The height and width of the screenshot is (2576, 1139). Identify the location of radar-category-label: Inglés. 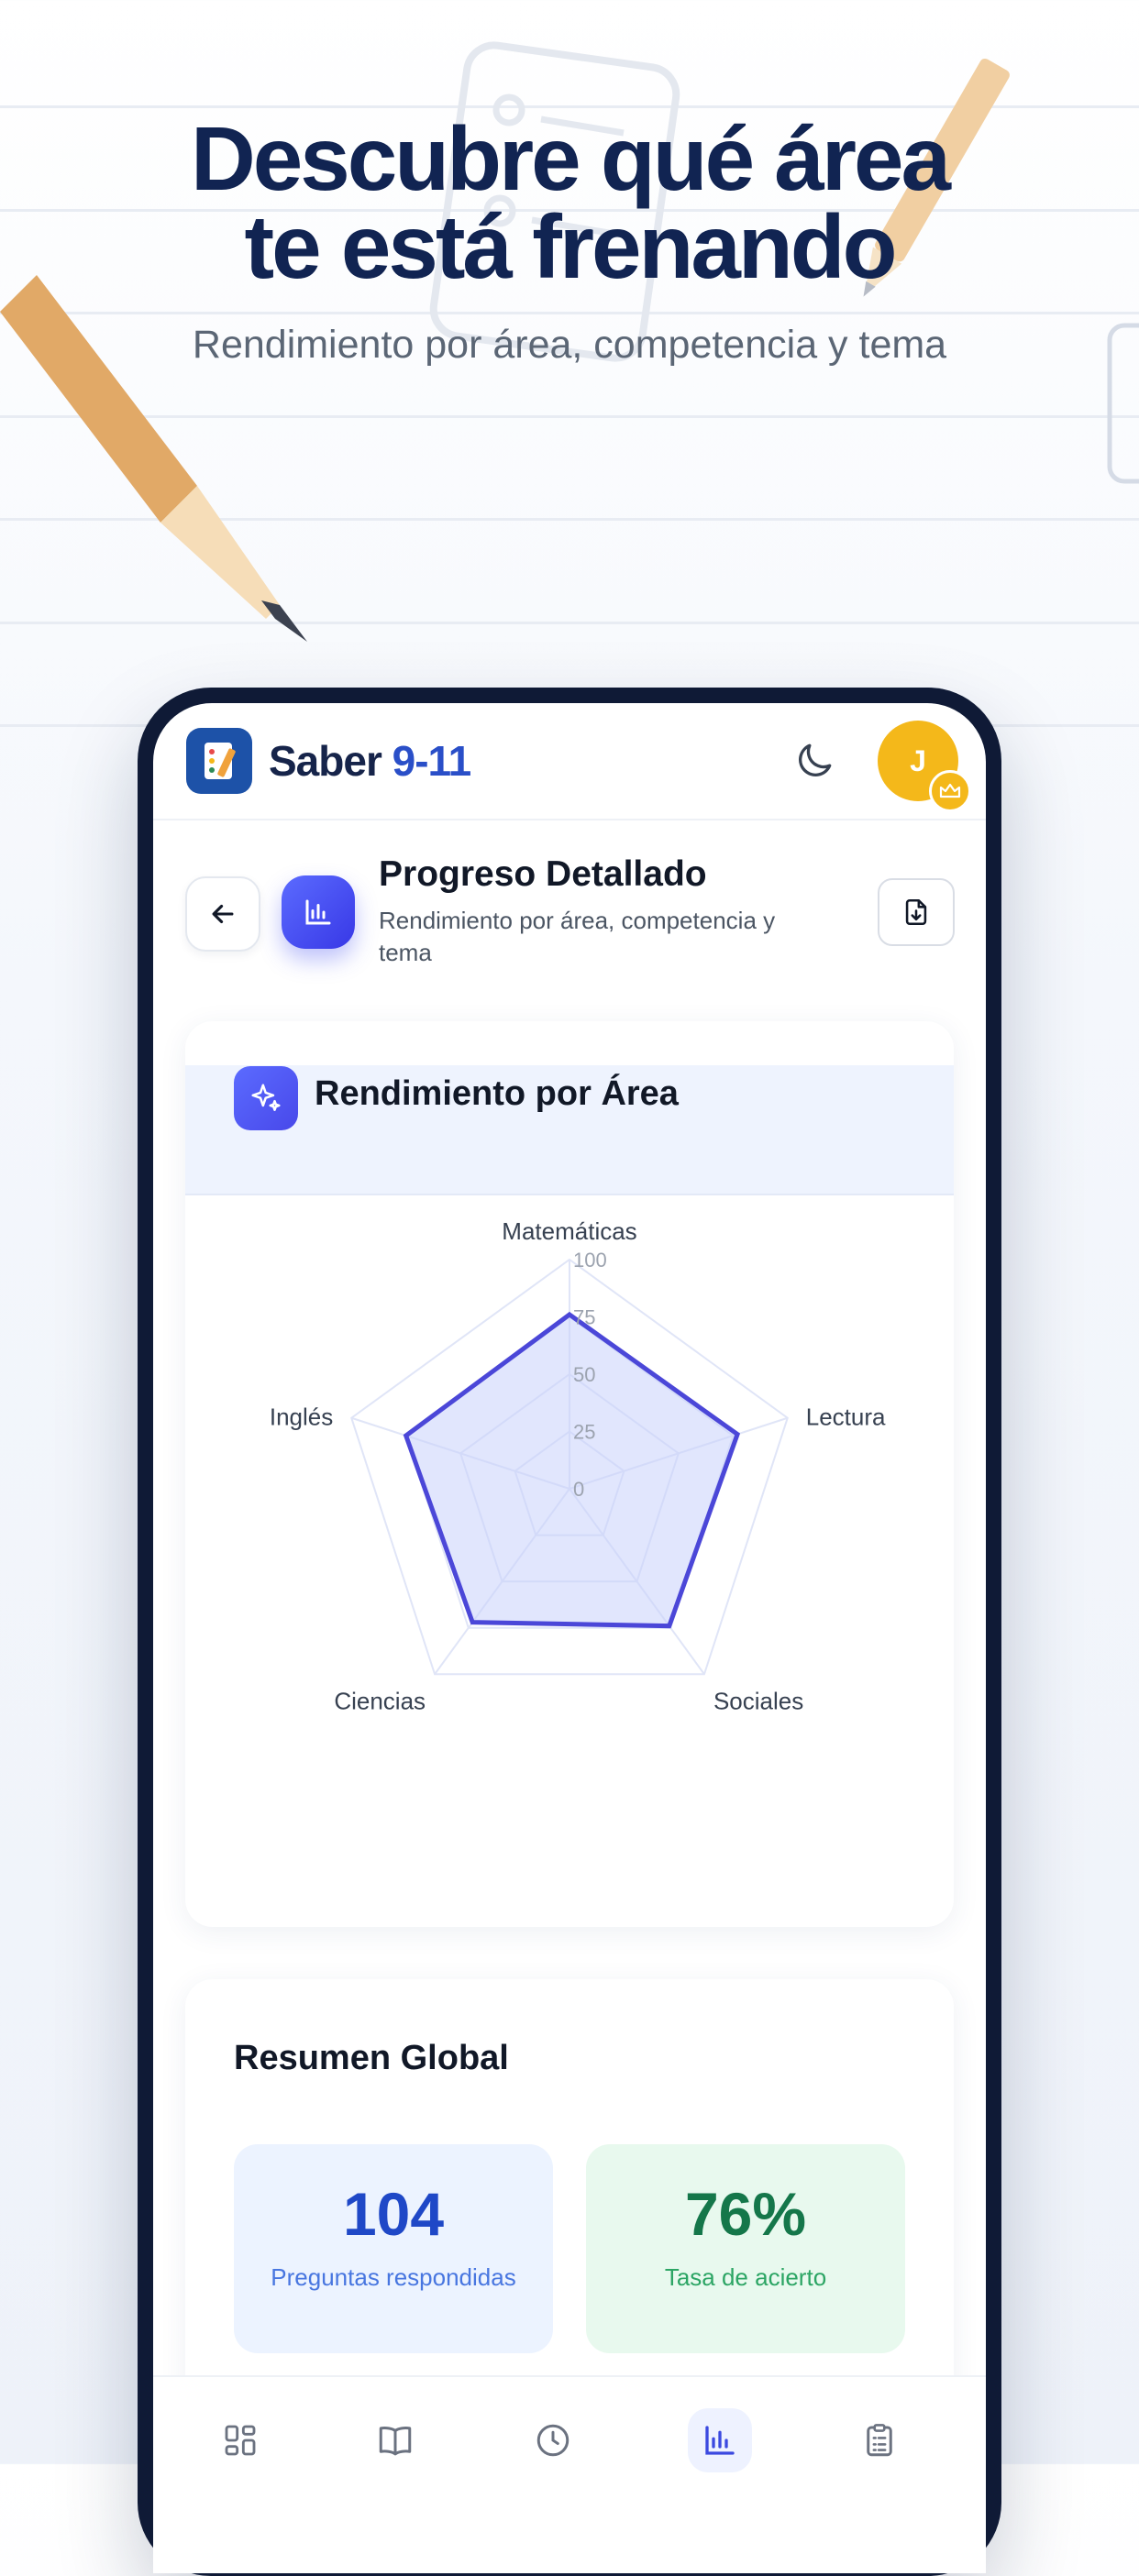
(301, 1418).